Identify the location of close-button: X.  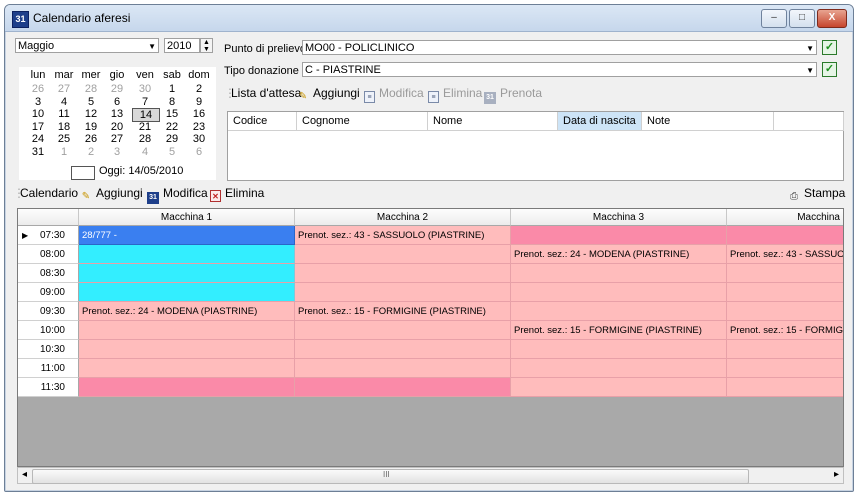
(832, 18).